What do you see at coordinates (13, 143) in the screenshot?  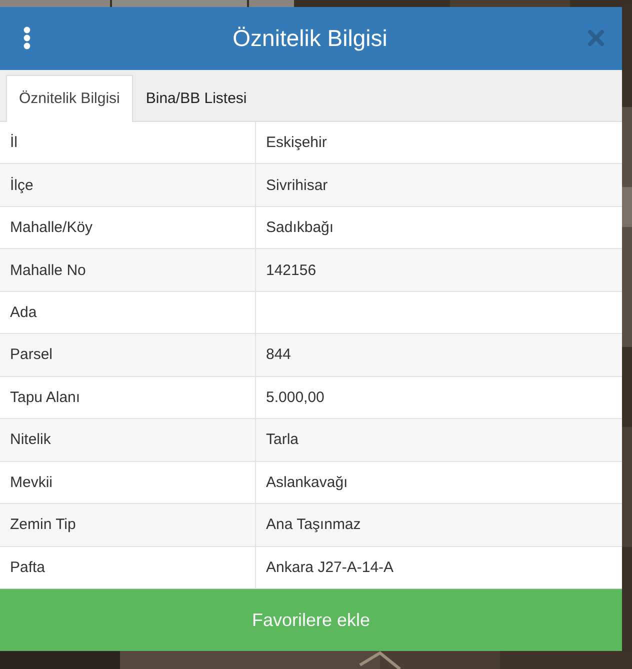 I see `attribute-name: İl` at bounding box center [13, 143].